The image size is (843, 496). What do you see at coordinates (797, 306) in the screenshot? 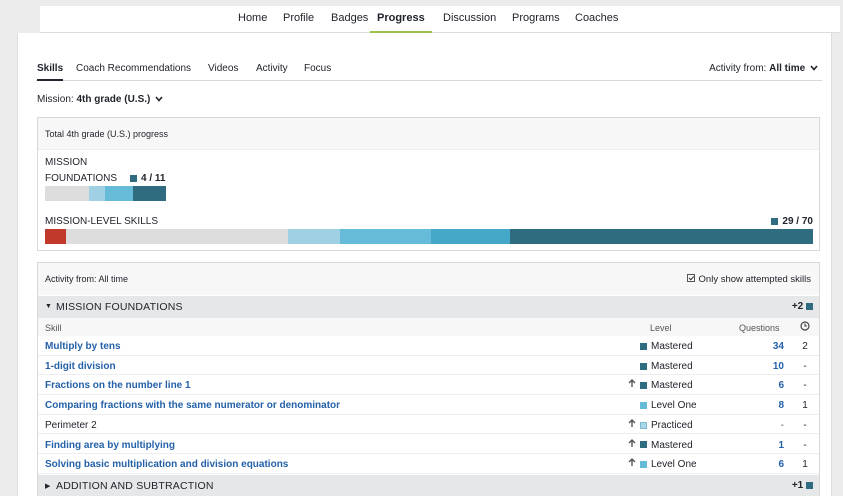
I see `section-plus-value: +2` at bounding box center [797, 306].